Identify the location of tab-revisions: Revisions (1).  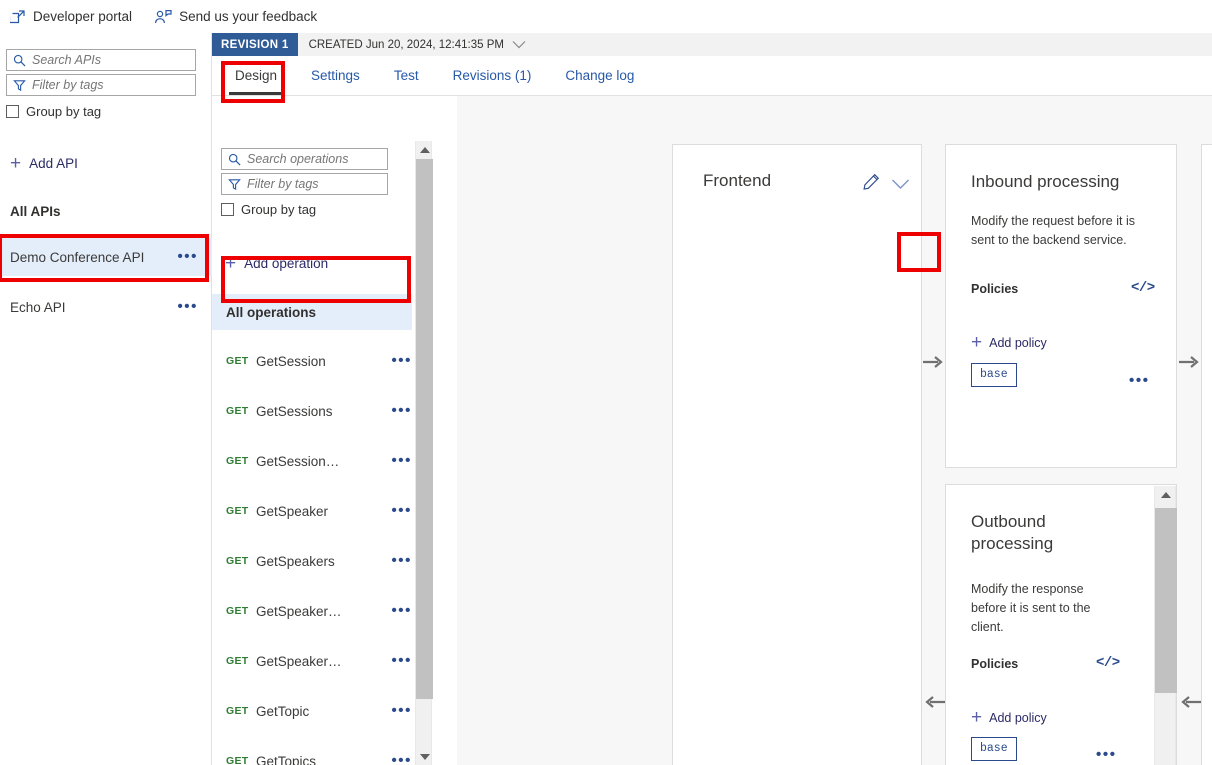
(492, 75).